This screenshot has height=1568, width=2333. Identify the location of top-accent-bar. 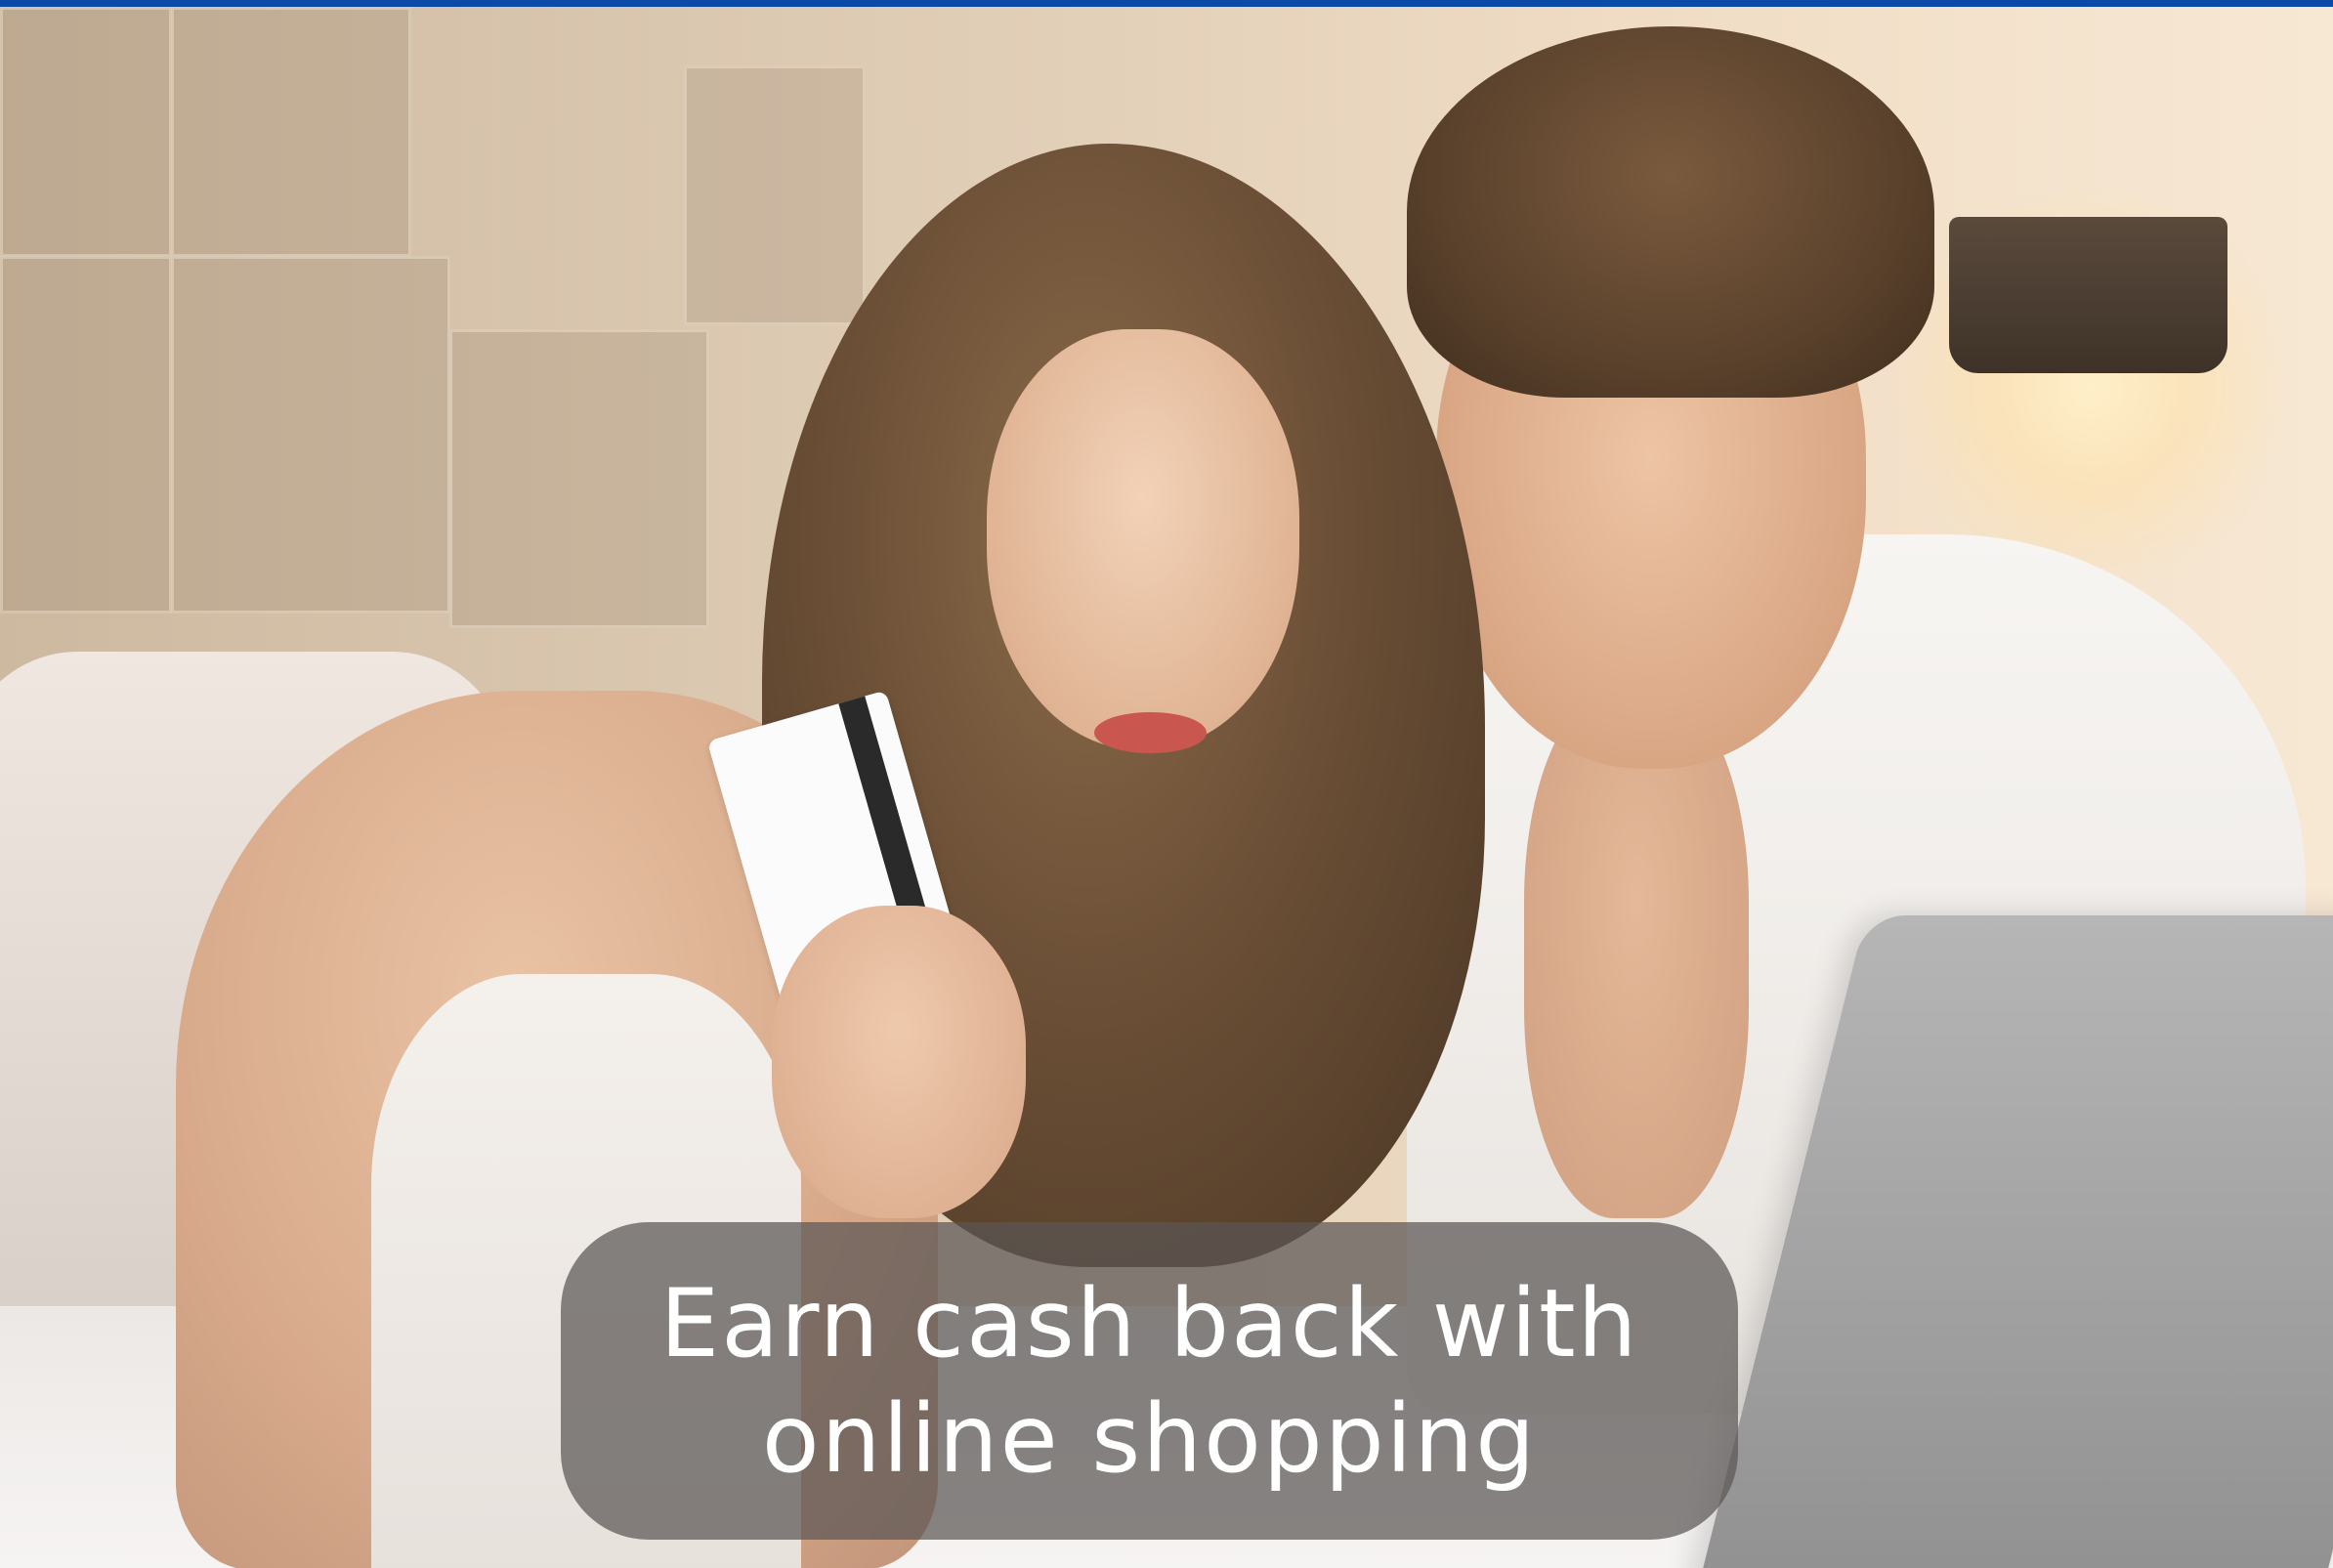
(1166, 3).